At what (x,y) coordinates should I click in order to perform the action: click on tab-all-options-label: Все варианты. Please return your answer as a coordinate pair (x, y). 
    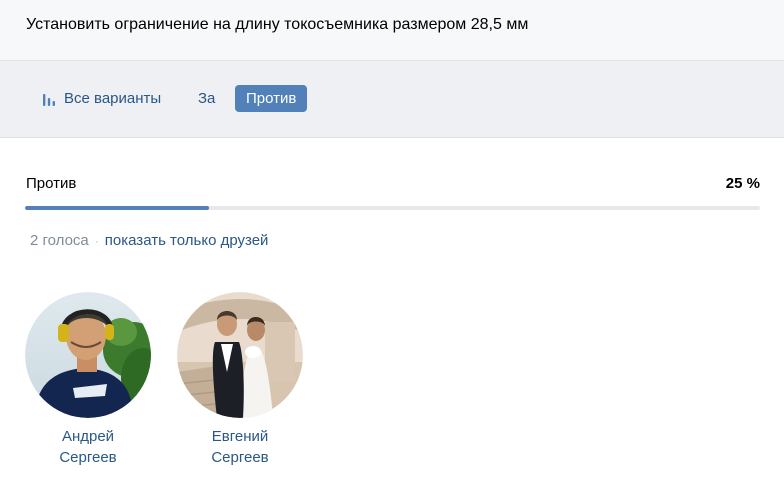
    Looking at the image, I should click on (113, 98).